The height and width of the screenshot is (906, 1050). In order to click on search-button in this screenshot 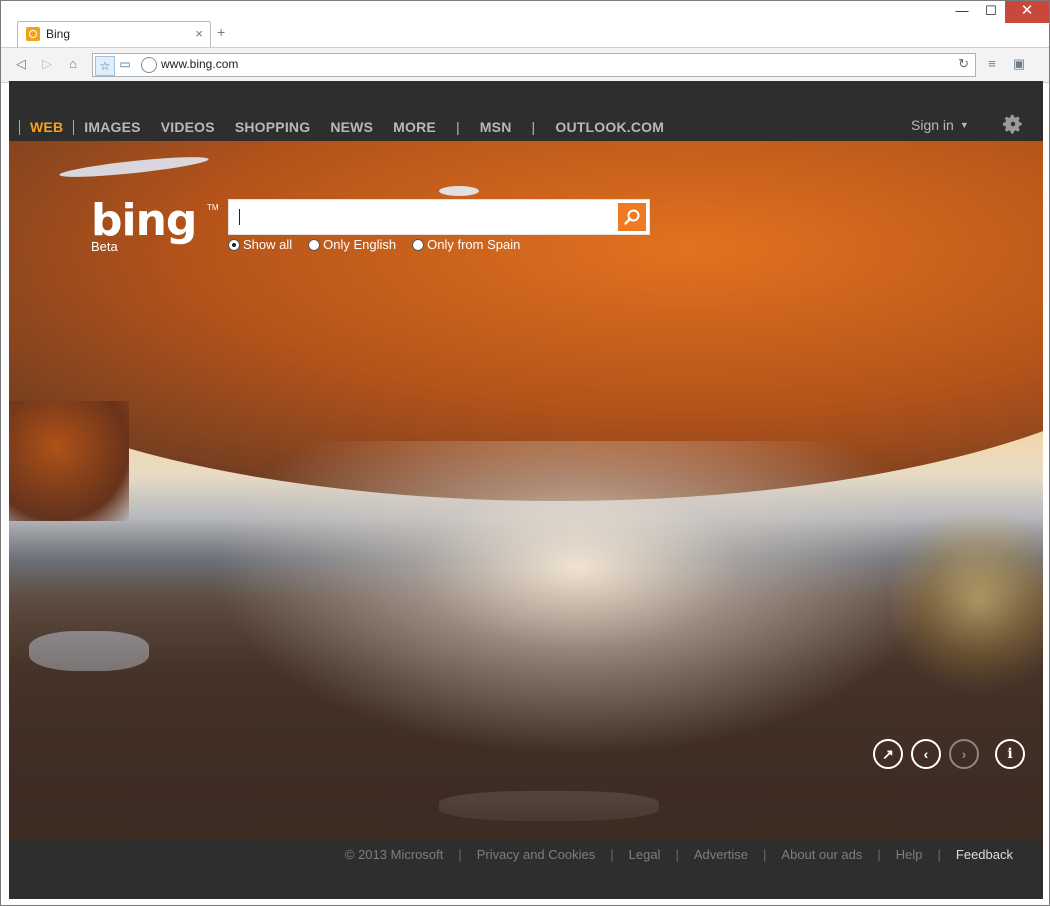, I will do `click(632, 217)`.